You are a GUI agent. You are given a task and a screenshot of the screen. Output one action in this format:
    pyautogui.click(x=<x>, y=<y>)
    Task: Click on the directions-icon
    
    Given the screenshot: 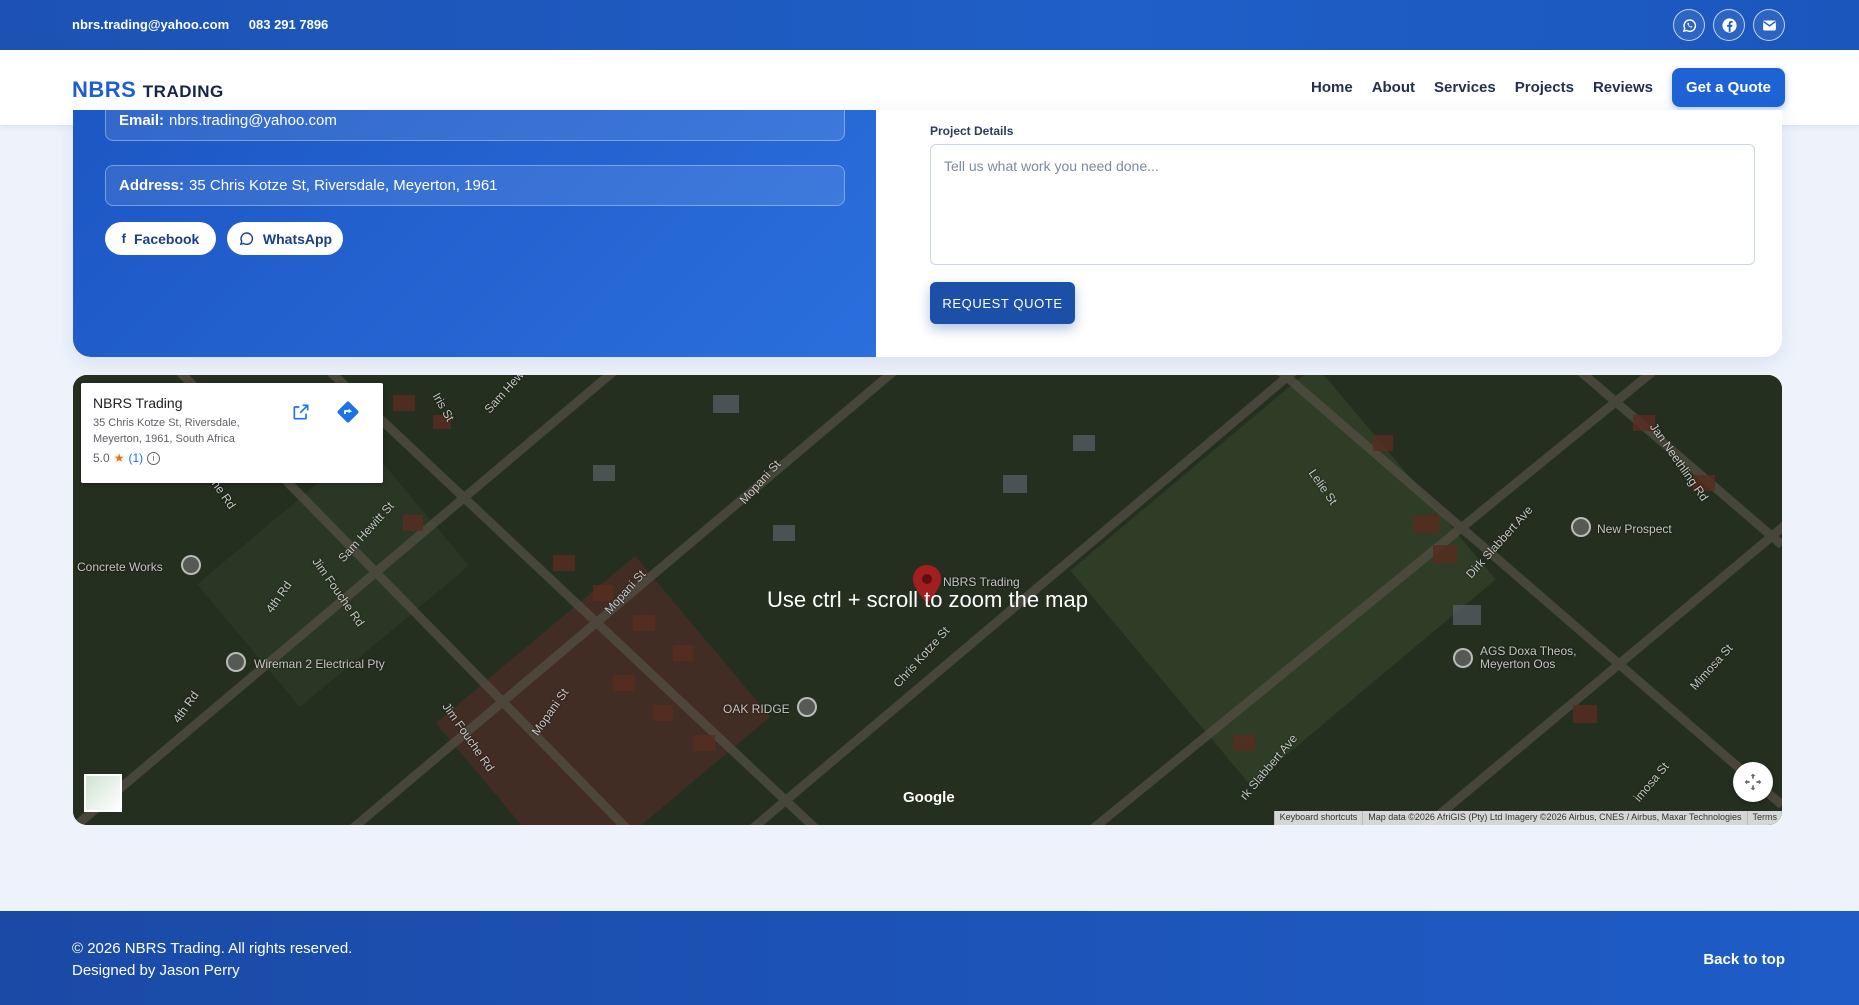 What is the action you would take?
    pyautogui.click(x=348, y=412)
    